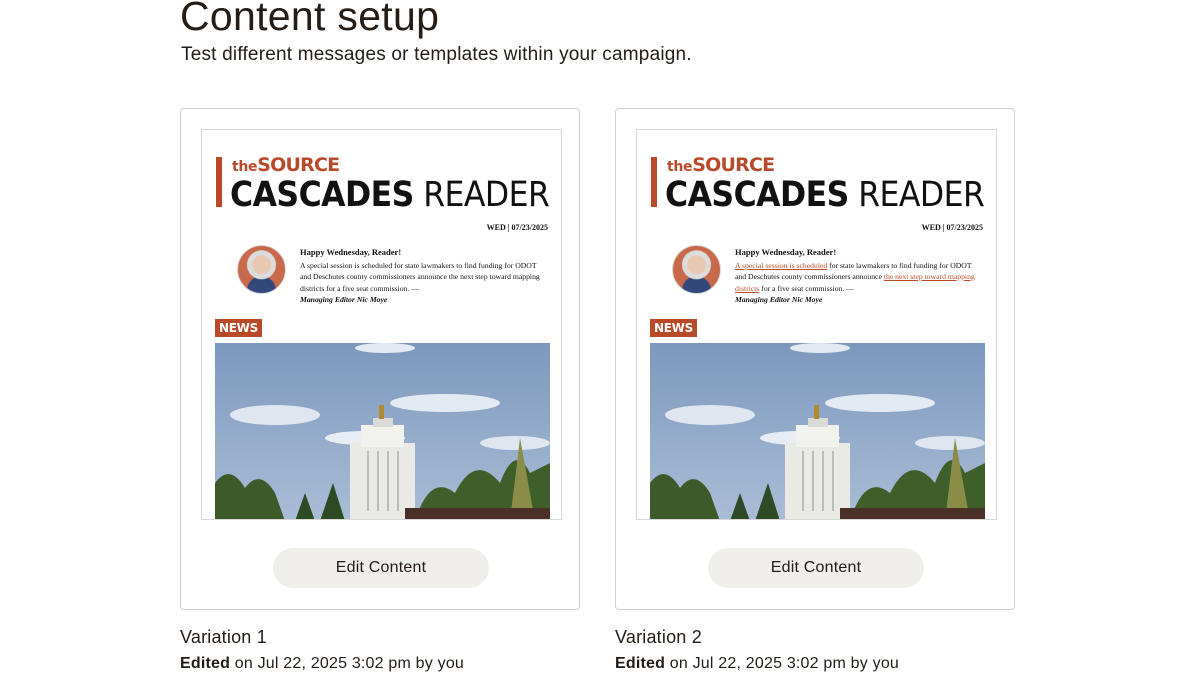 This screenshot has height=675, width=1200. Describe the element at coordinates (658, 637) in the screenshot. I see `variation-name-2: Variation 2` at that location.